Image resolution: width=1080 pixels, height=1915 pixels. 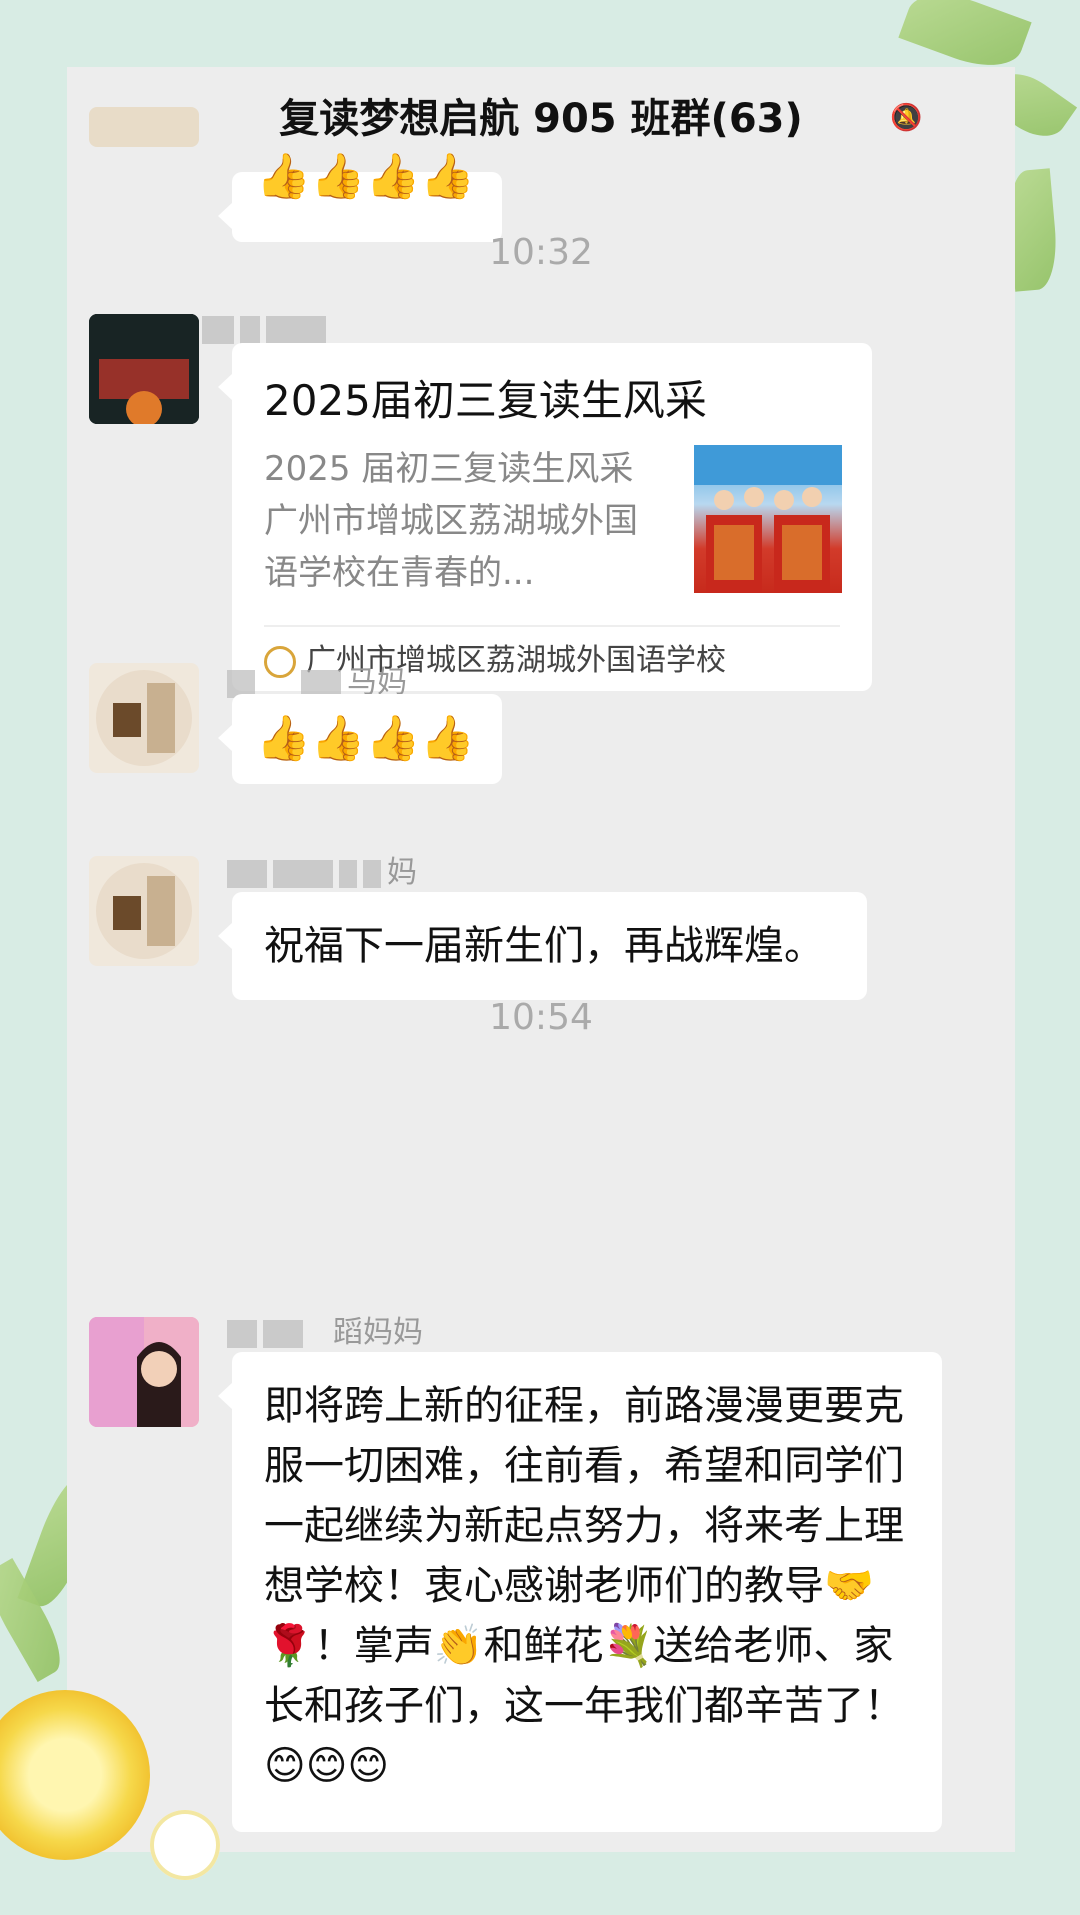 I want to click on card-title: 2025届初三复读生风采, so click(x=485, y=400).